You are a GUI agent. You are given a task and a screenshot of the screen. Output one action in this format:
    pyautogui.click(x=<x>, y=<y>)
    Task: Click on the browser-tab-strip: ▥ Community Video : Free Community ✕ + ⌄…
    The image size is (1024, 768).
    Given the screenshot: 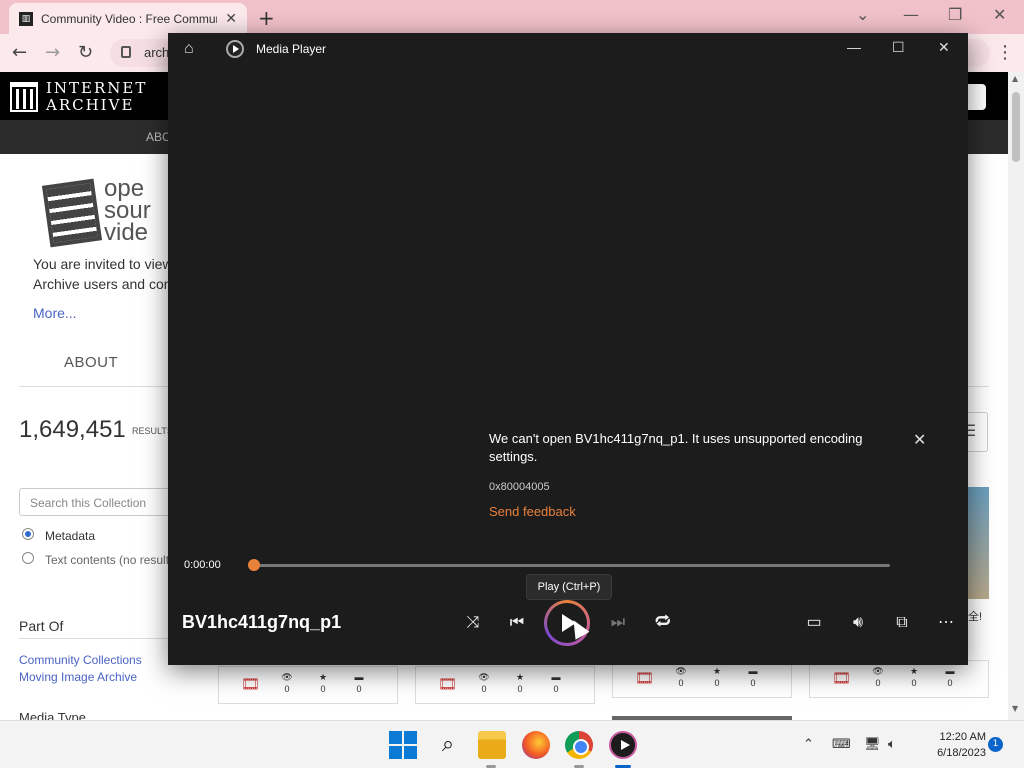 What is the action you would take?
    pyautogui.click(x=512, y=17)
    